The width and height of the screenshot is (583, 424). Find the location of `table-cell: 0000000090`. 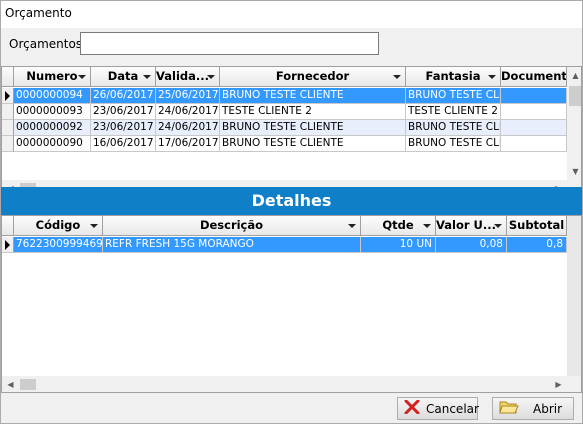

table-cell: 0000000090 is located at coordinates (52, 144).